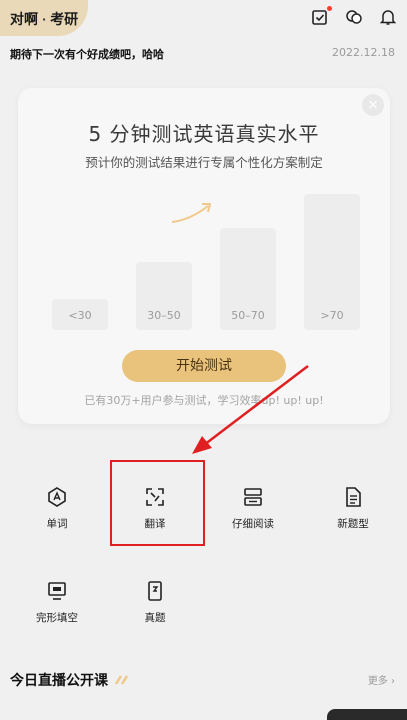 The width and height of the screenshot is (407, 720). What do you see at coordinates (57, 618) in the screenshot?
I see `menu-label: 完形填空` at bounding box center [57, 618].